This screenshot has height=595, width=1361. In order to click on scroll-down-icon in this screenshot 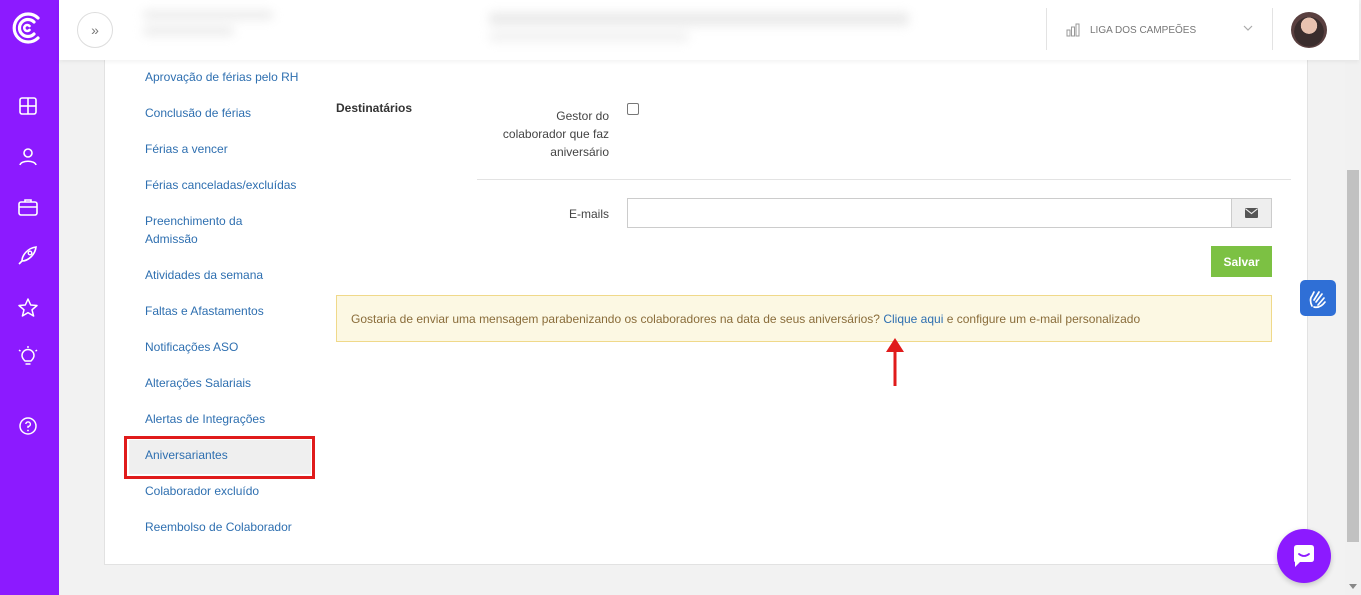, I will do `click(1353, 586)`.